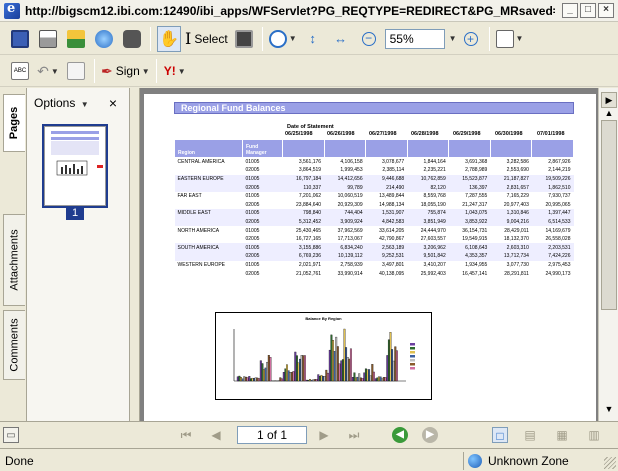  I want to click on zoom-in-tool-button: ▼, so click(282, 39).